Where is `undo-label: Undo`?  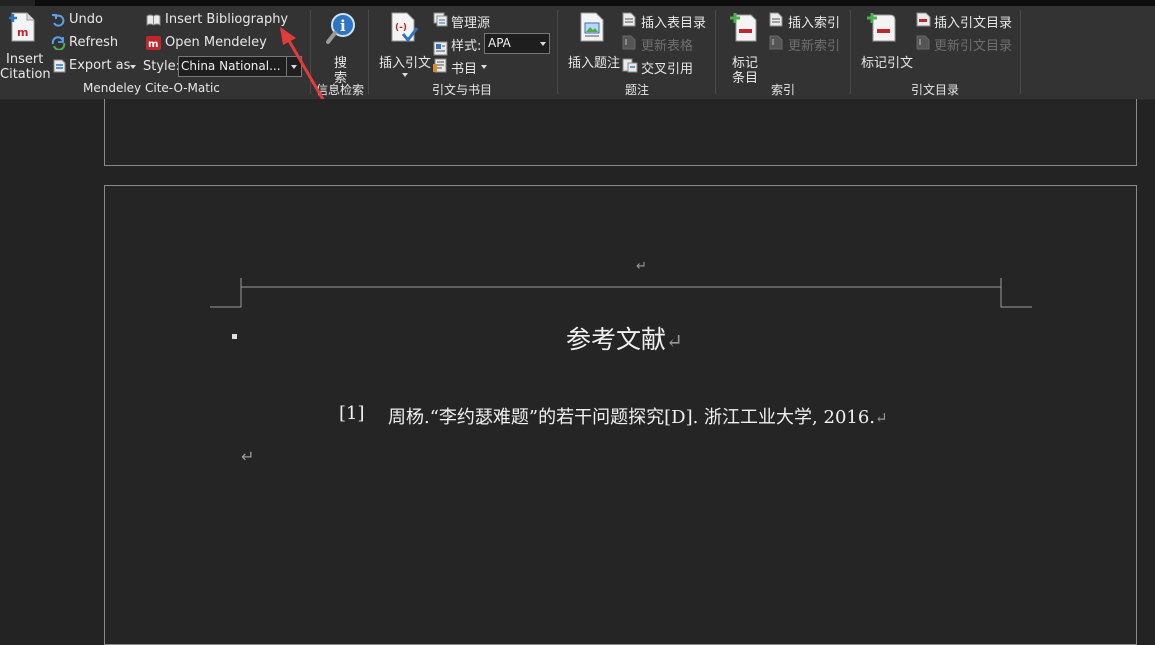
undo-label: Undo is located at coordinates (86, 19).